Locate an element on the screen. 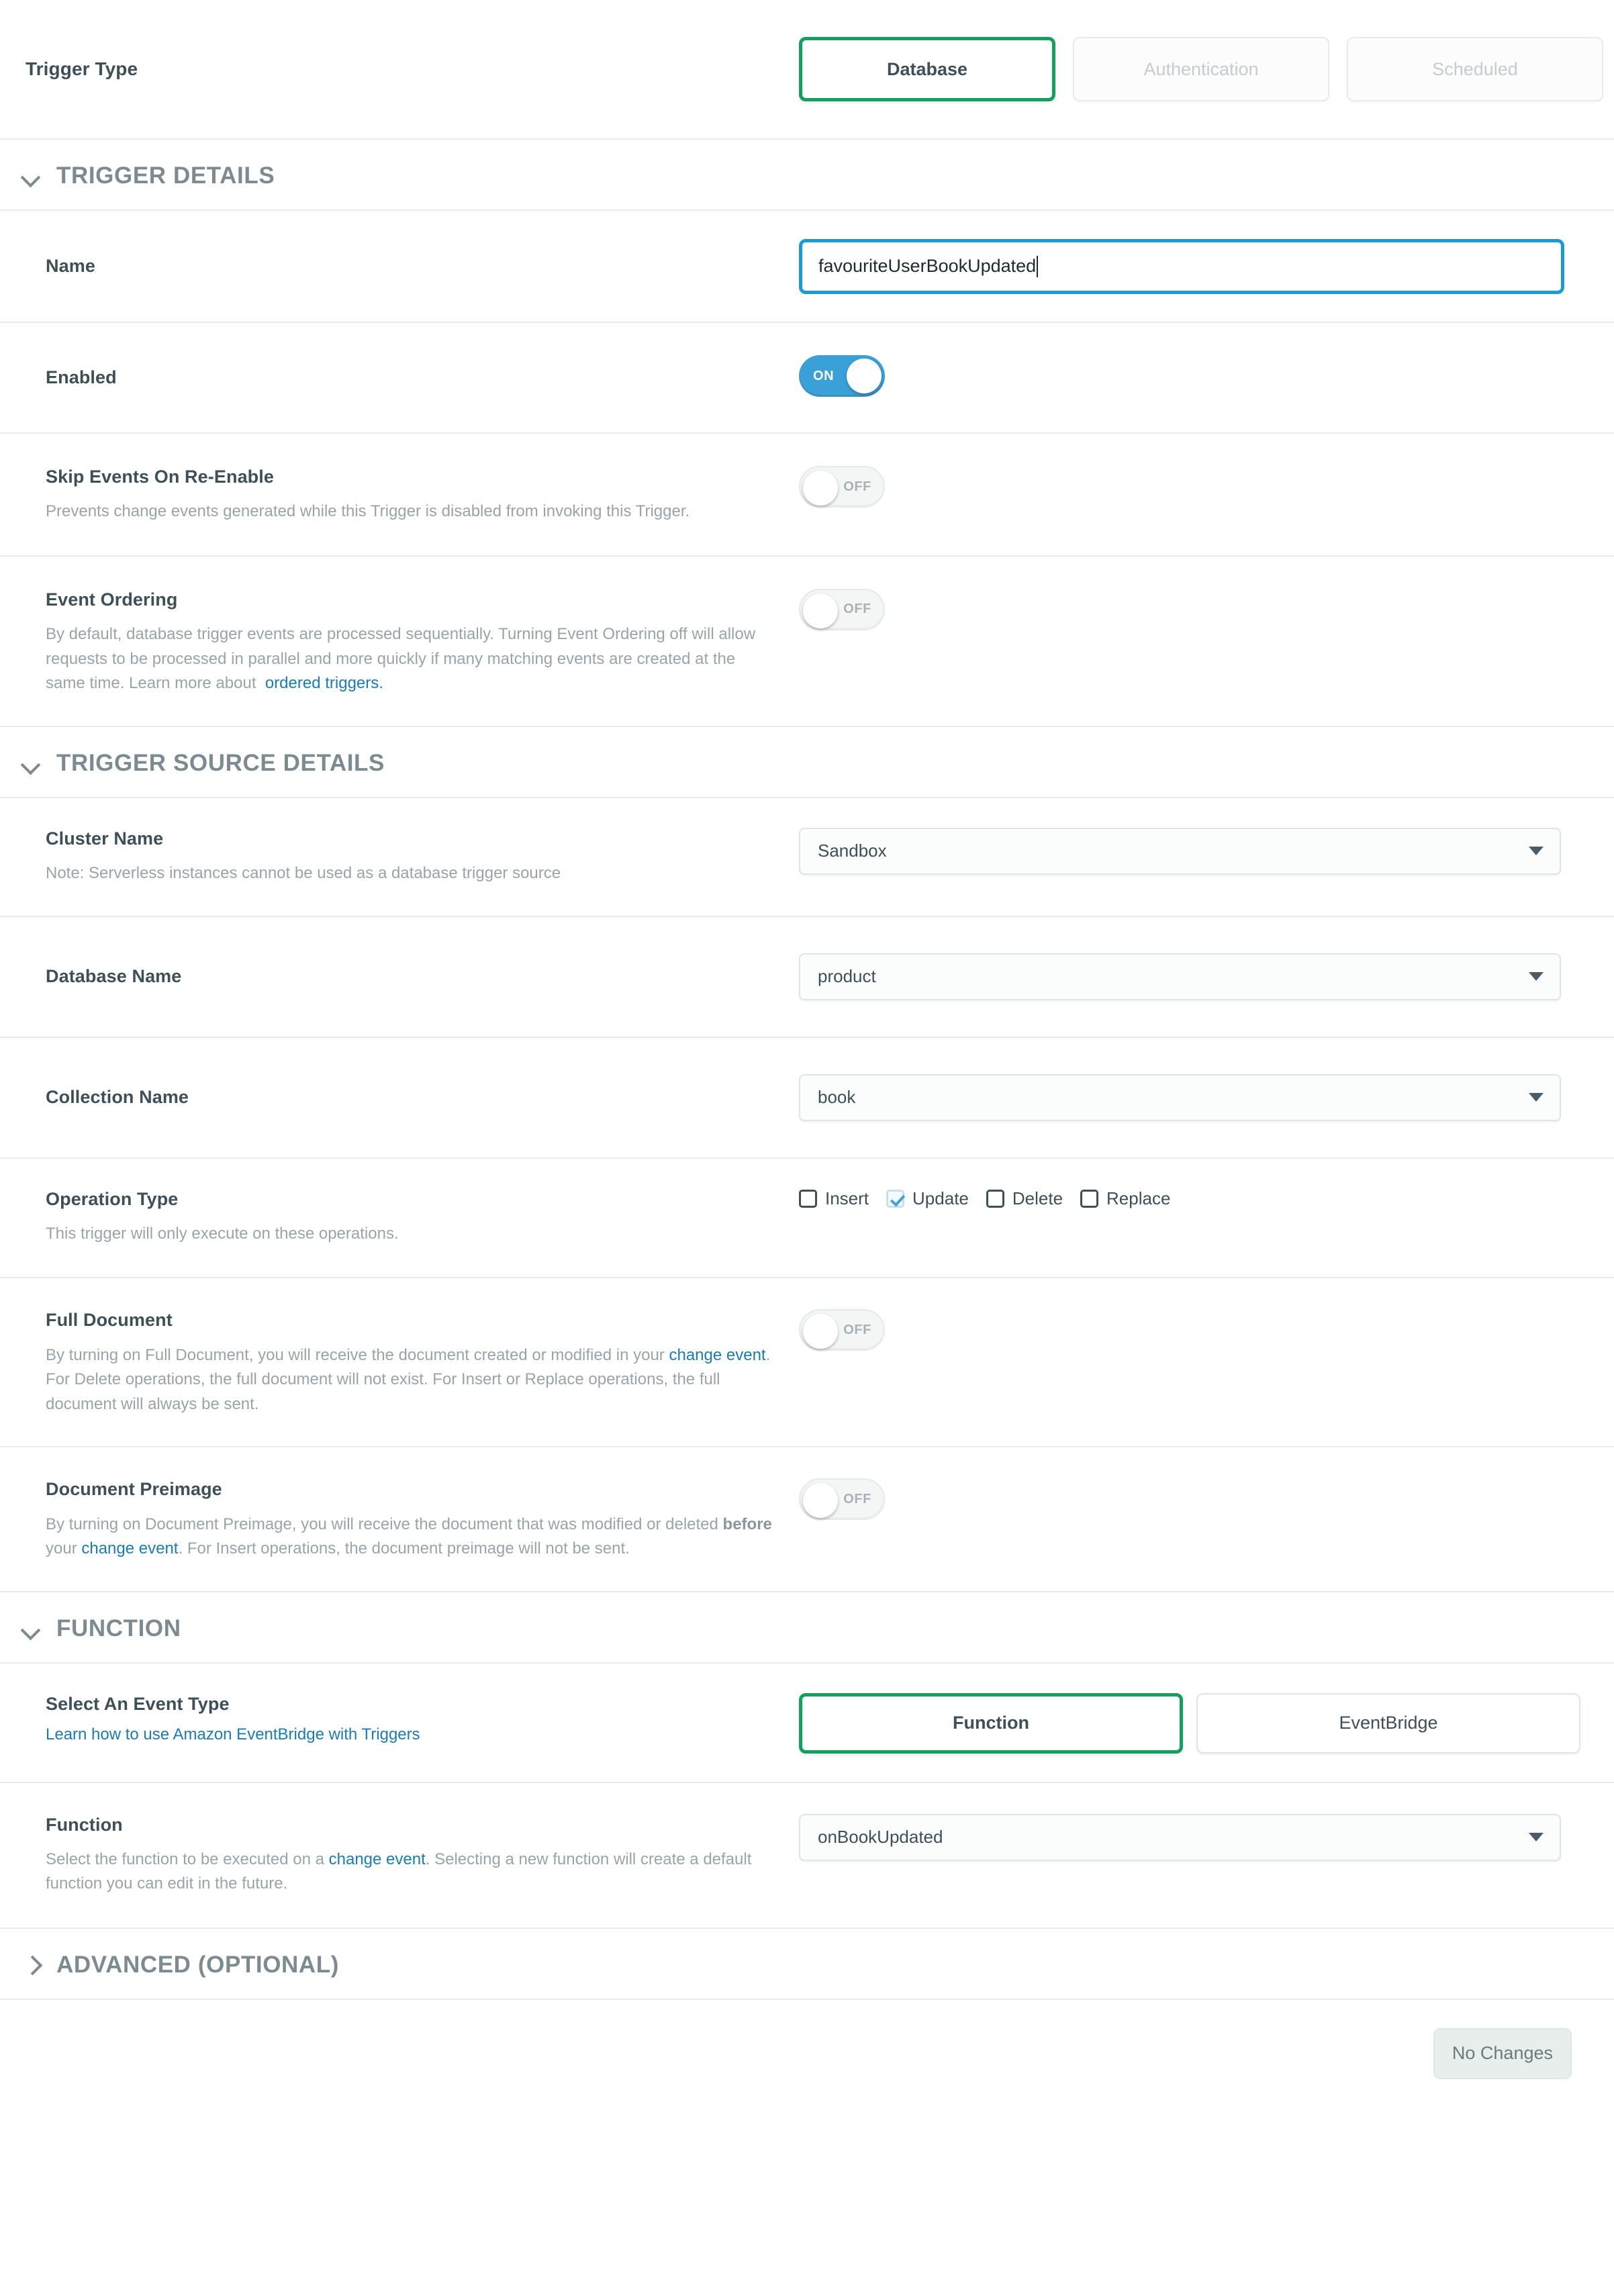 The image size is (1614, 2296). skip-events-toggle-state: OFF is located at coordinates (857, 487).